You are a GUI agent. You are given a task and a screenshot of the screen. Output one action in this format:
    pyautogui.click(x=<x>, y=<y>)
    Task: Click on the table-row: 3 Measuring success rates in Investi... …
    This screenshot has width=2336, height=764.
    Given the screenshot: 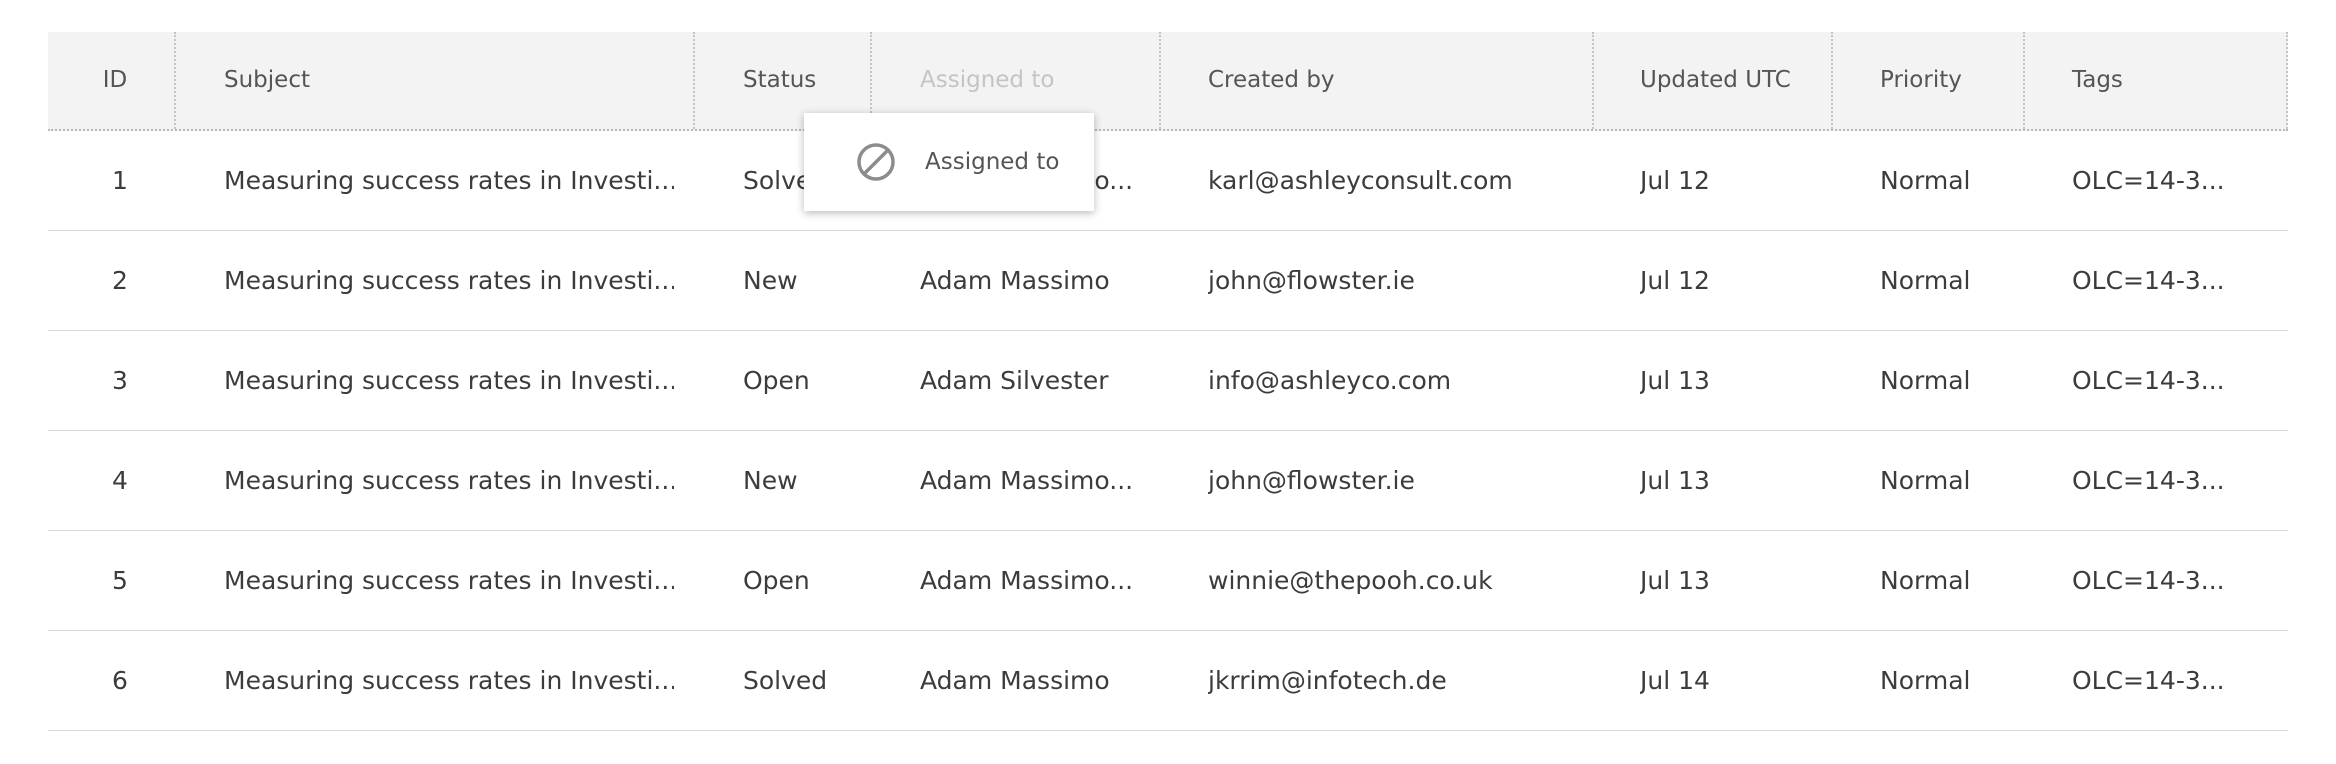 What is the action you would take?
    pyautogui.click(x=1168, y=381)
    